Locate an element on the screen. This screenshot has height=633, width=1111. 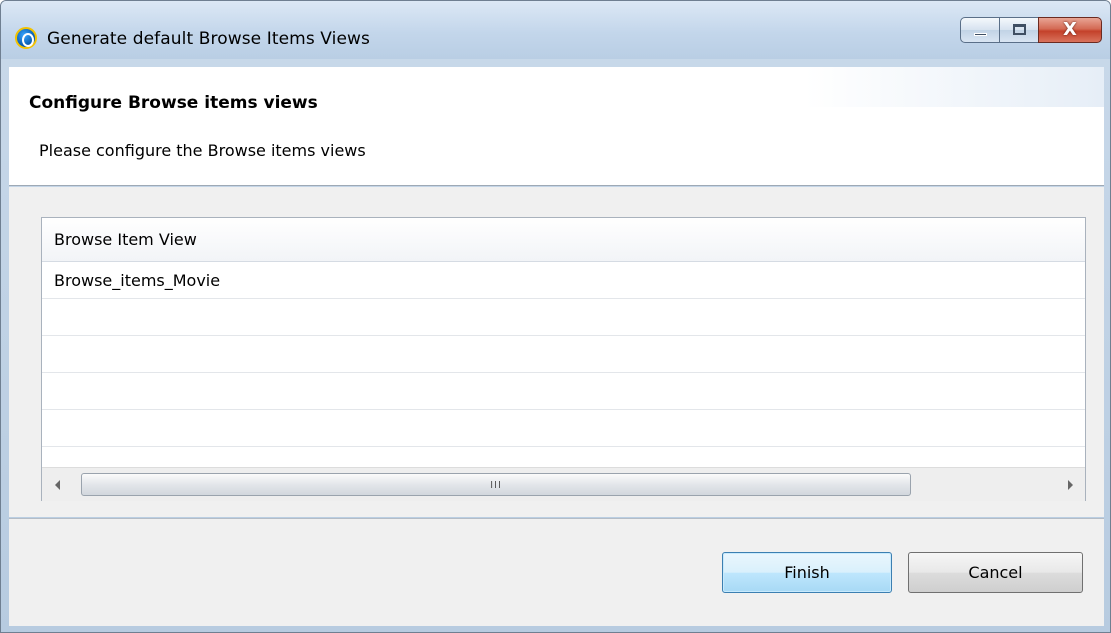
minimize-button is located at coordinates (980, 30).